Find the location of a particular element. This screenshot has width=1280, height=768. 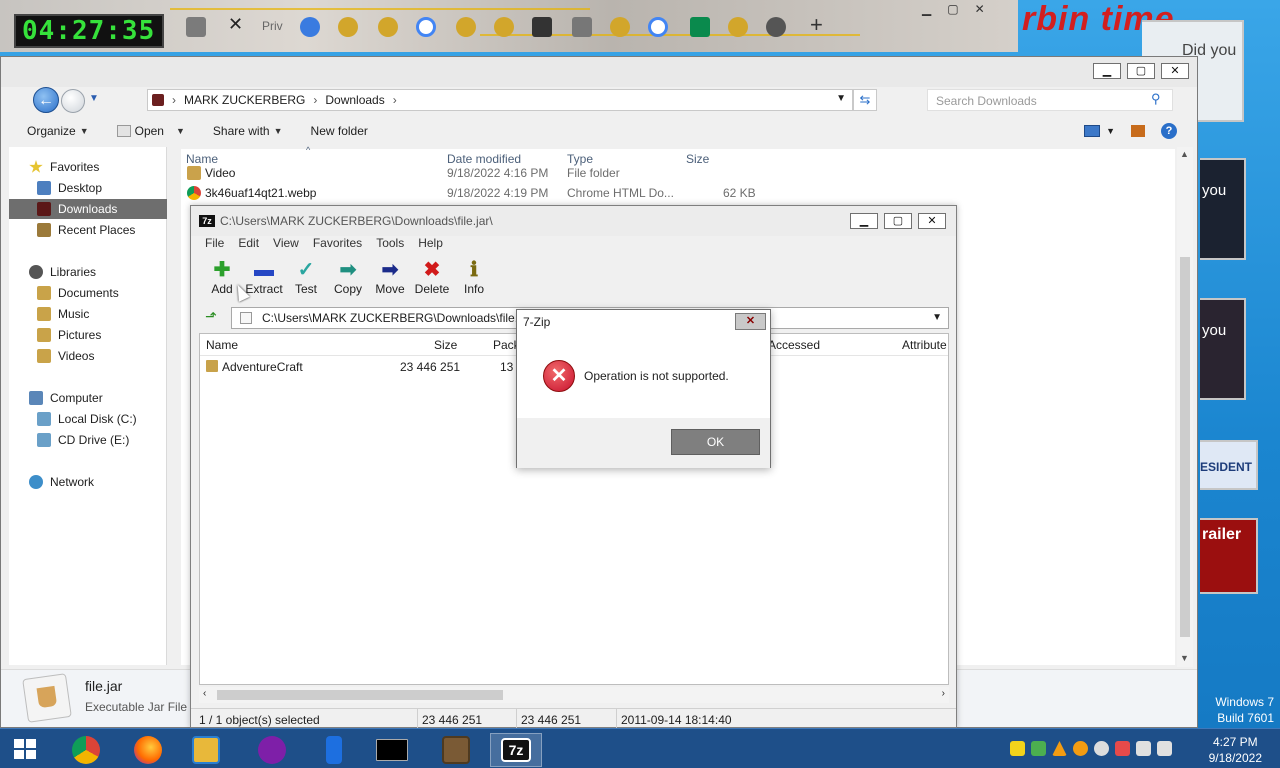

search-input: Search Downloads is located at coordinates (1050, 100).